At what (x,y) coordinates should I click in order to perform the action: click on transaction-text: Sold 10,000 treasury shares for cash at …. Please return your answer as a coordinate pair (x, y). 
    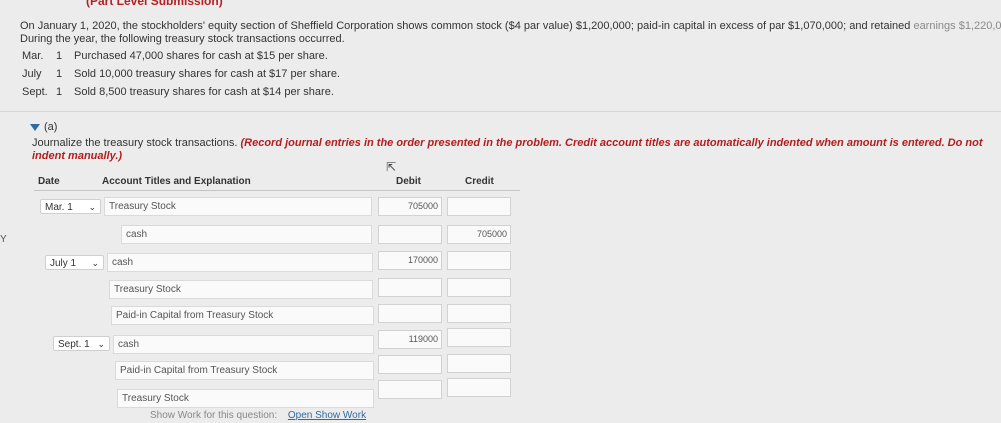
    Looking at the image, I should click on (207, 74).